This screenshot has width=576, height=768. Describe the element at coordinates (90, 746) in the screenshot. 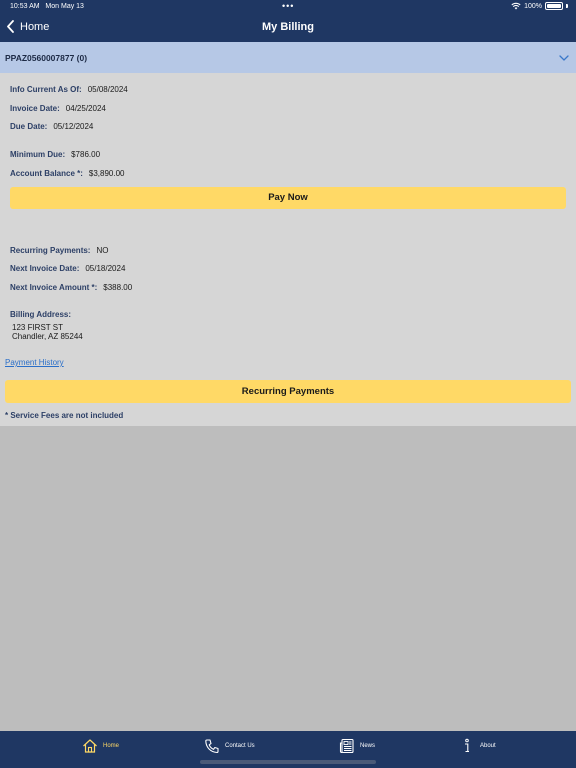

I see `home-icon` at that location.